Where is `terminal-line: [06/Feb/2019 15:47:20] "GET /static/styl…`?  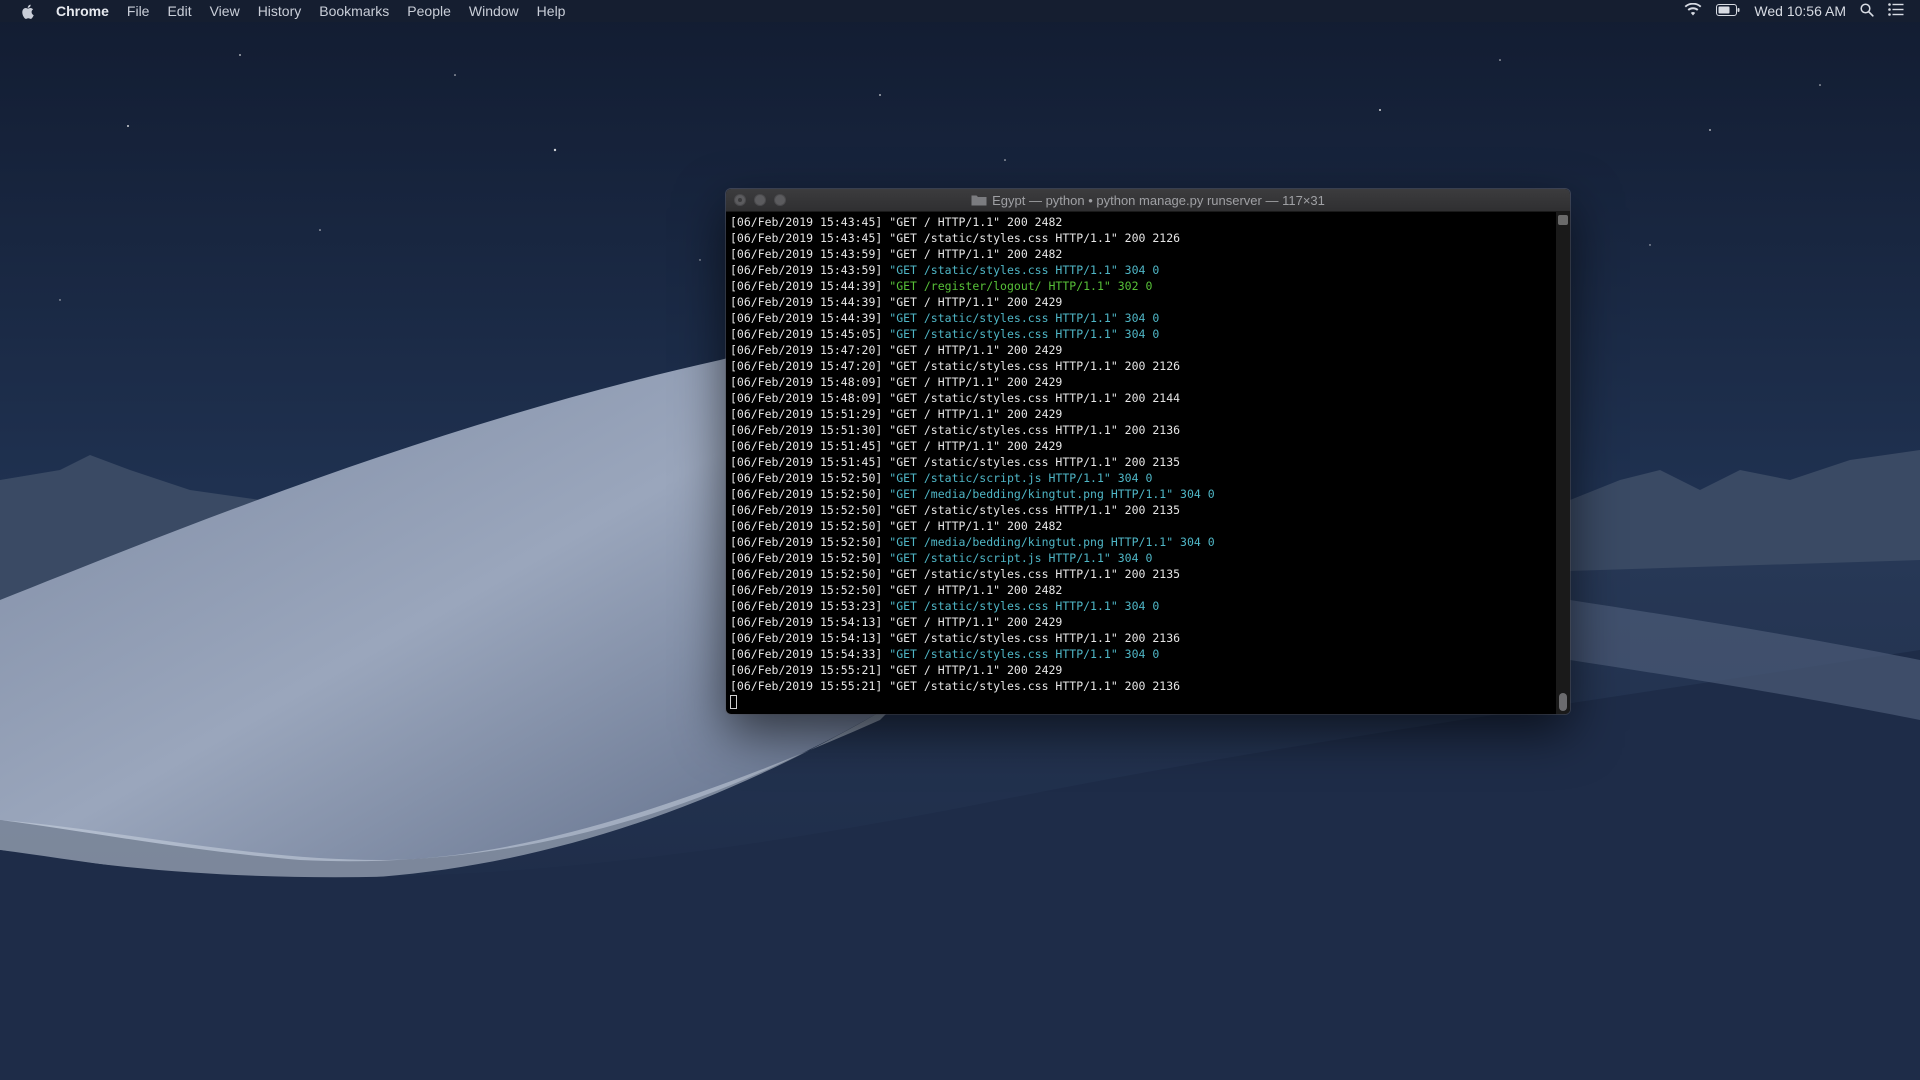
terminal-line: [06/Feb/2019 15:47:20] "GET /static/styl… is located at coordinates (1141, 366).